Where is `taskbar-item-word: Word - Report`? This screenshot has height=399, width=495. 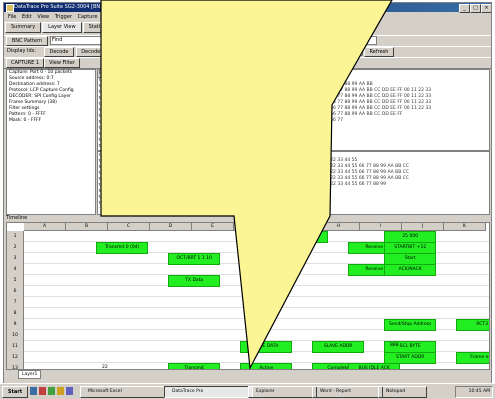
taskbar-item-word: Word - Report is located at coordinates (347, 392).